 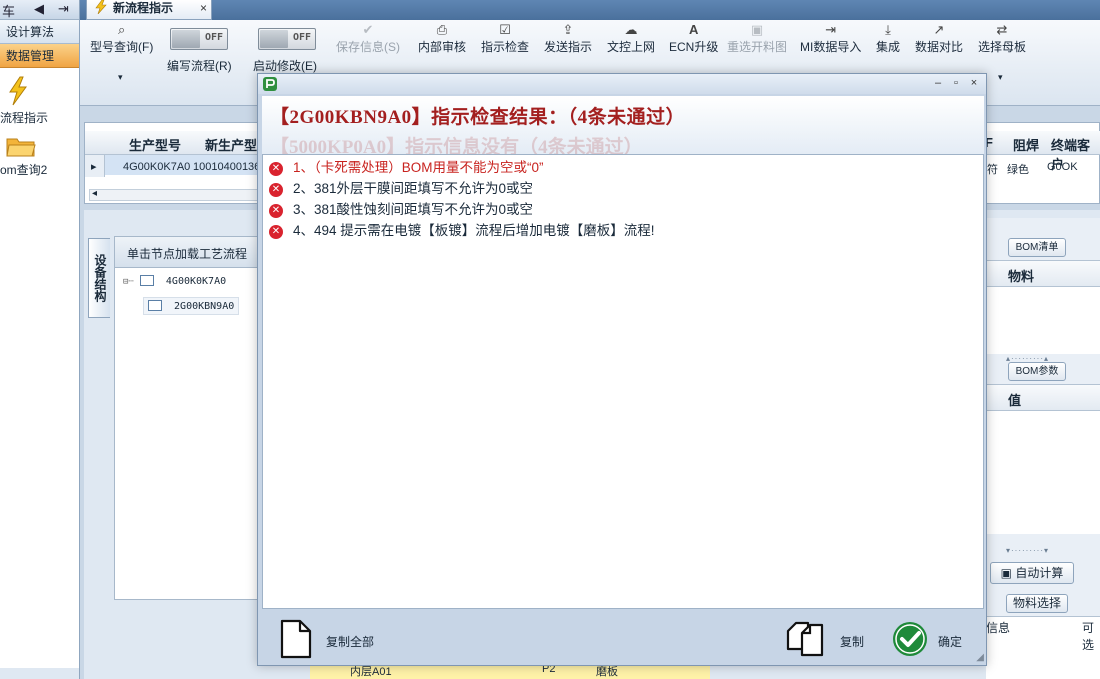 I want to click on document-tab-strip: 新流程指示 ×, so click(x=590, y=10).